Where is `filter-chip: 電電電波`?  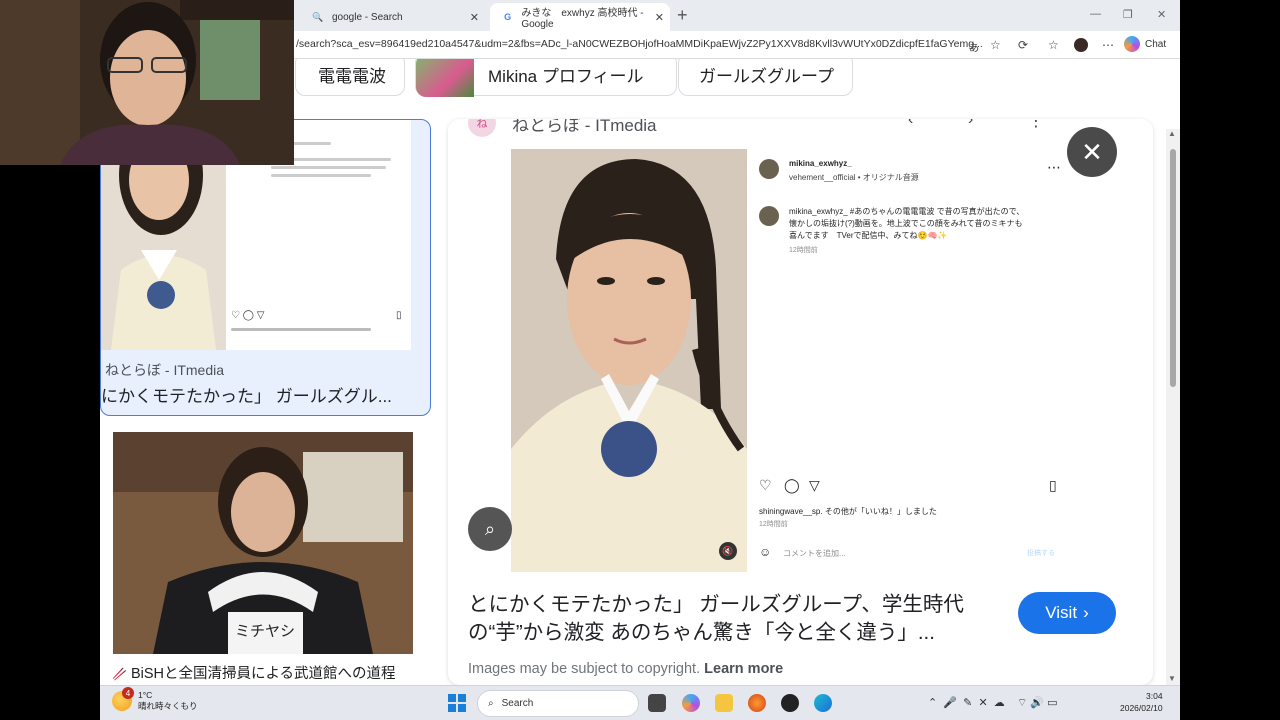 filter-chip: 電電電波 is located at coordinates (350, 77).